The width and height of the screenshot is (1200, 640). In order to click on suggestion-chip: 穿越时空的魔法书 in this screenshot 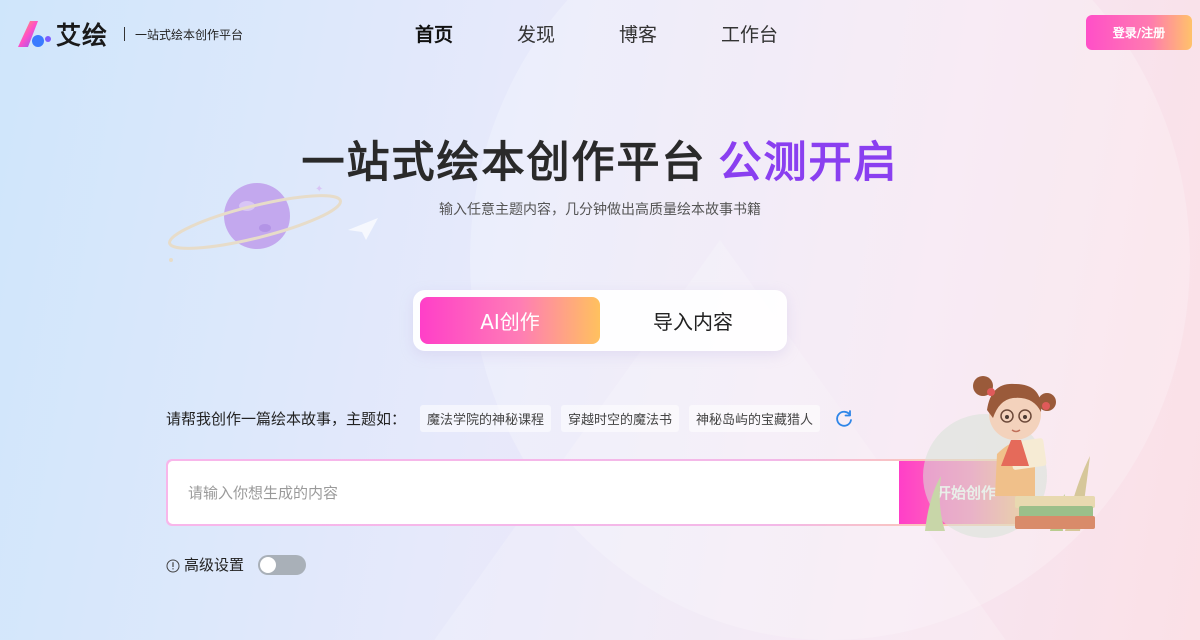, I will do `click(620, 418)`.